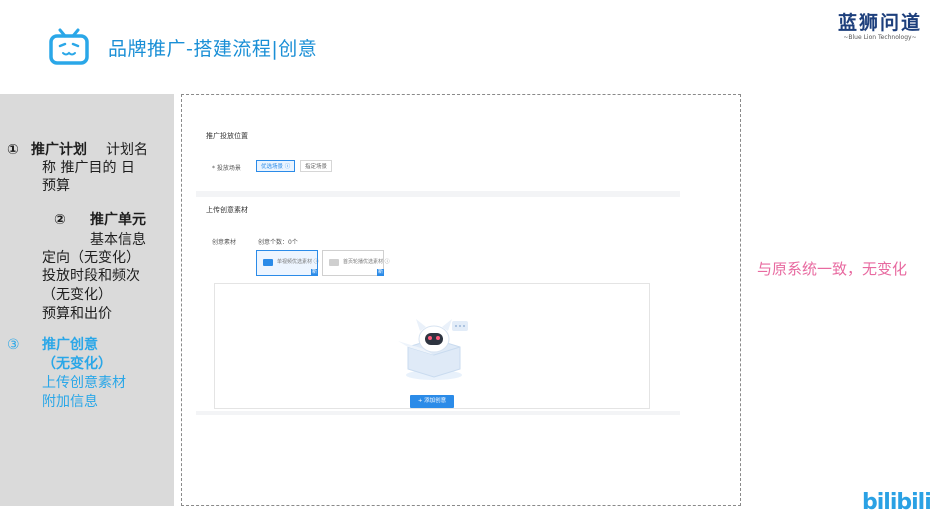 The width and height of the screenshot is (942, 530). What do you see at coordinates (832, 269) in the screenshot?
I see `side-note: 与原系统一致，无变化` at bounding box center [832, 269].